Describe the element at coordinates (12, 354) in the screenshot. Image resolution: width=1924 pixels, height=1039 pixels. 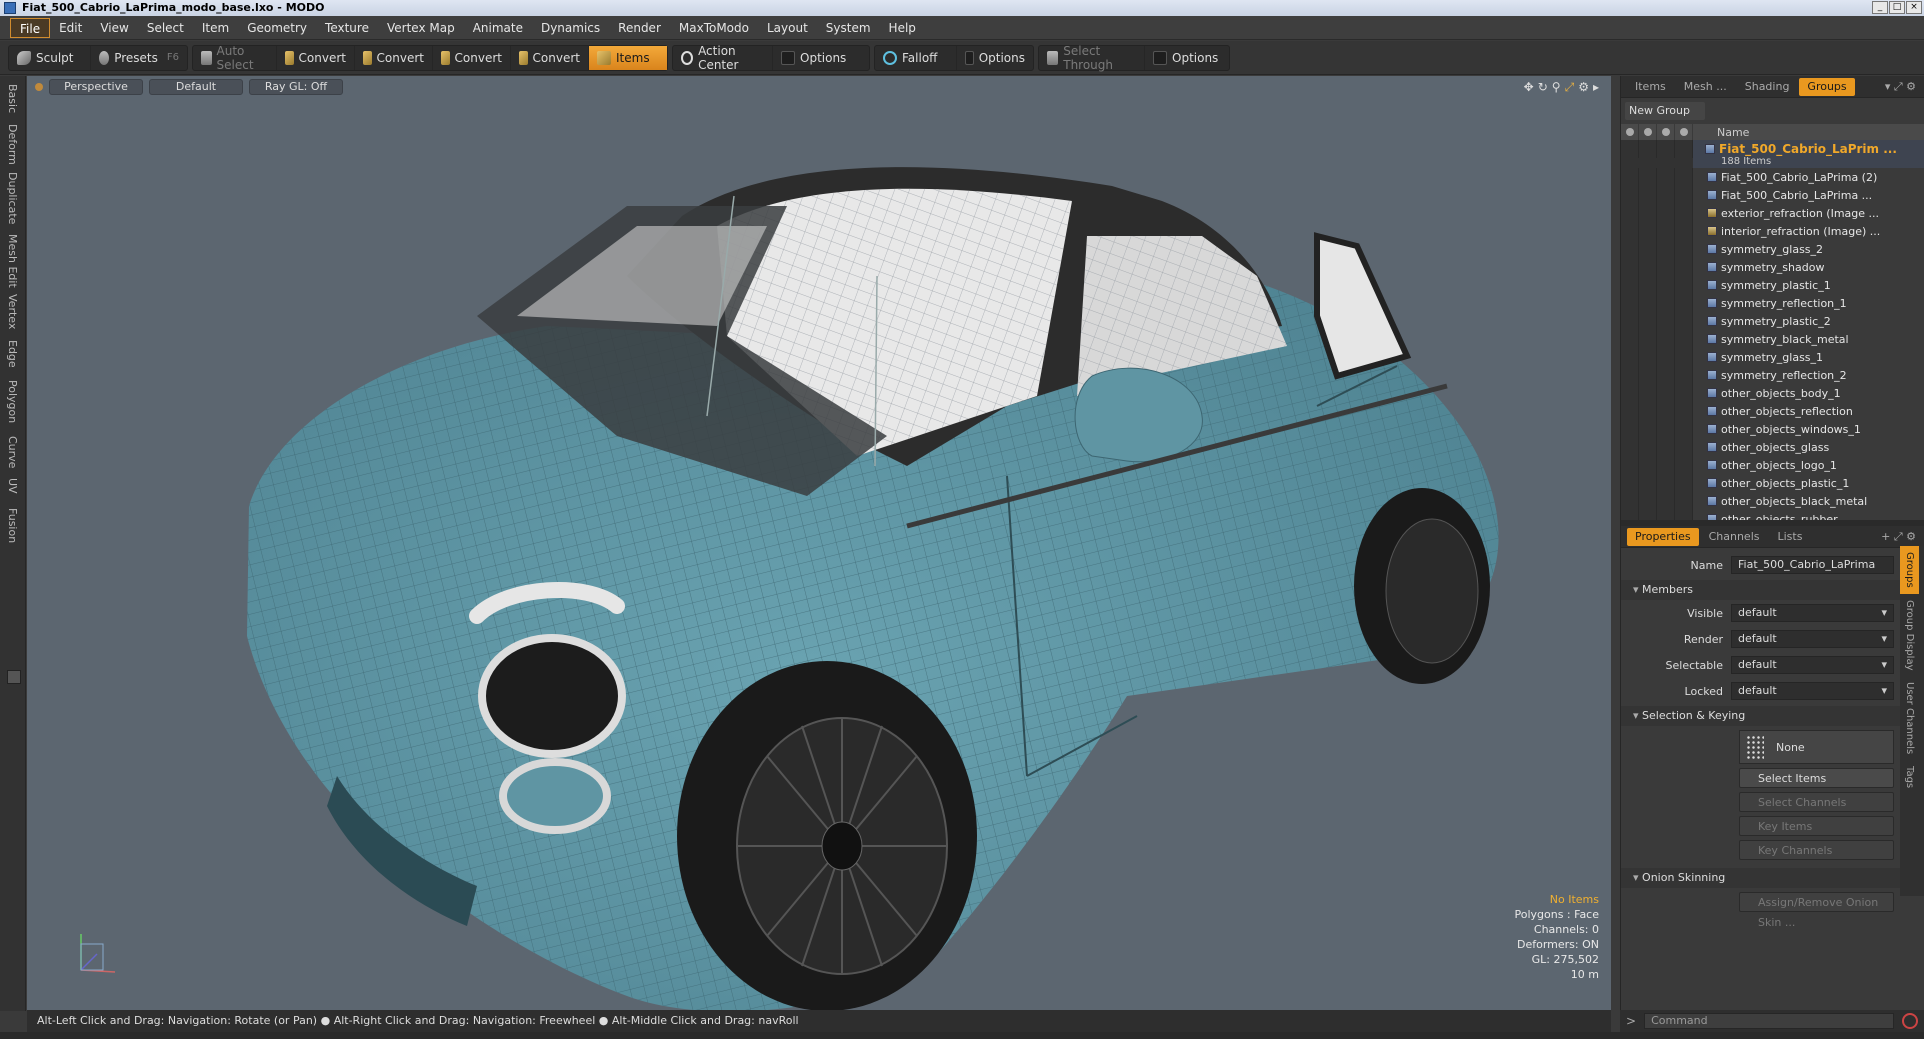
I see `tab-edge: Edge` at that location.